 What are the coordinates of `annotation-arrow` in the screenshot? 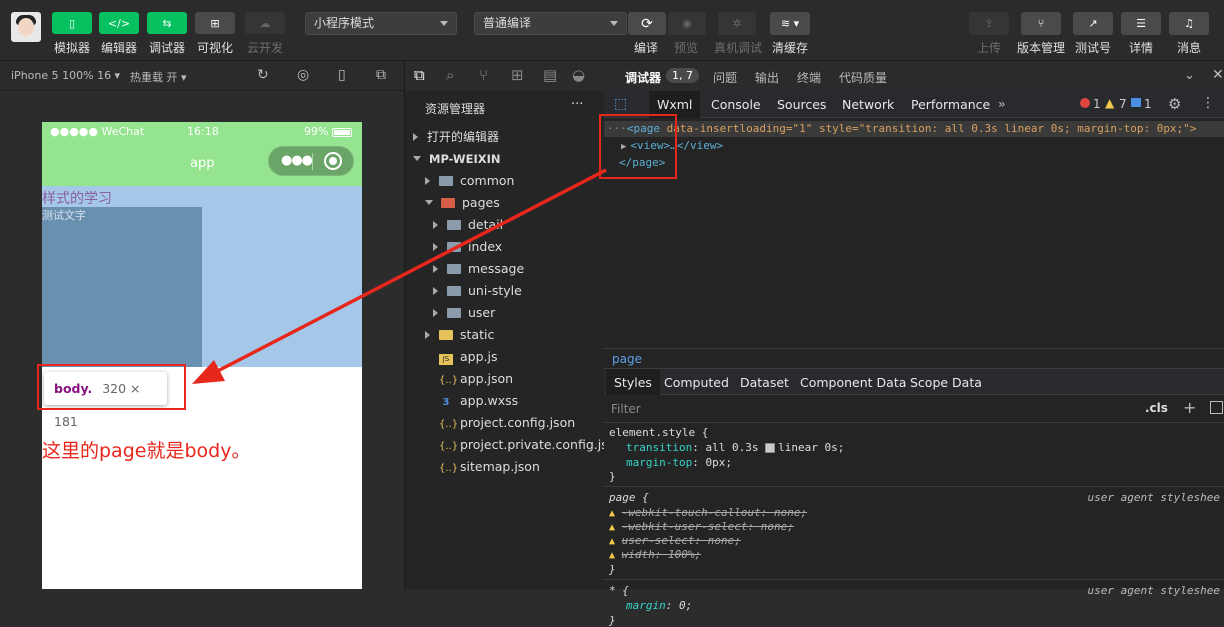 It's located at (399, 276).